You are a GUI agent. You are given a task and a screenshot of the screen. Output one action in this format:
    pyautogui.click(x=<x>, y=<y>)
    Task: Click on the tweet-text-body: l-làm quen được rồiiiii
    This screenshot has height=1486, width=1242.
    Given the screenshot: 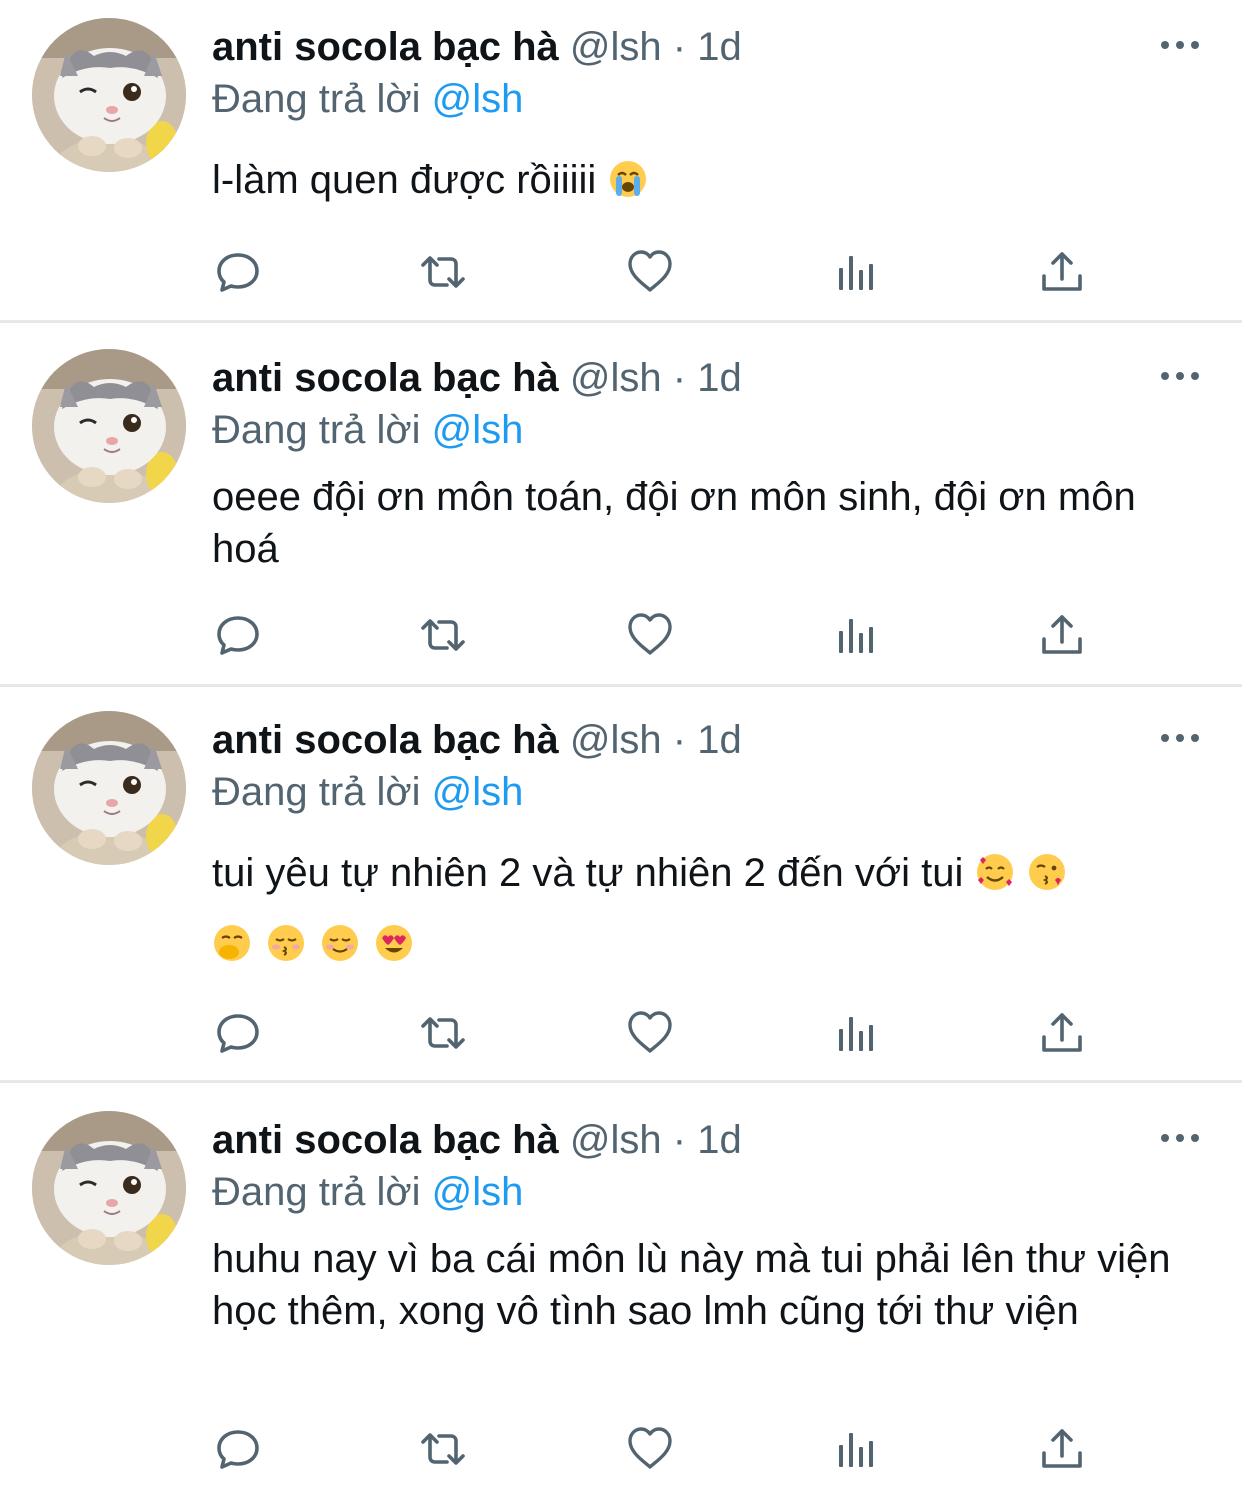 What is the action you would take?
    pyautogui.click(x=404, y=180)
    